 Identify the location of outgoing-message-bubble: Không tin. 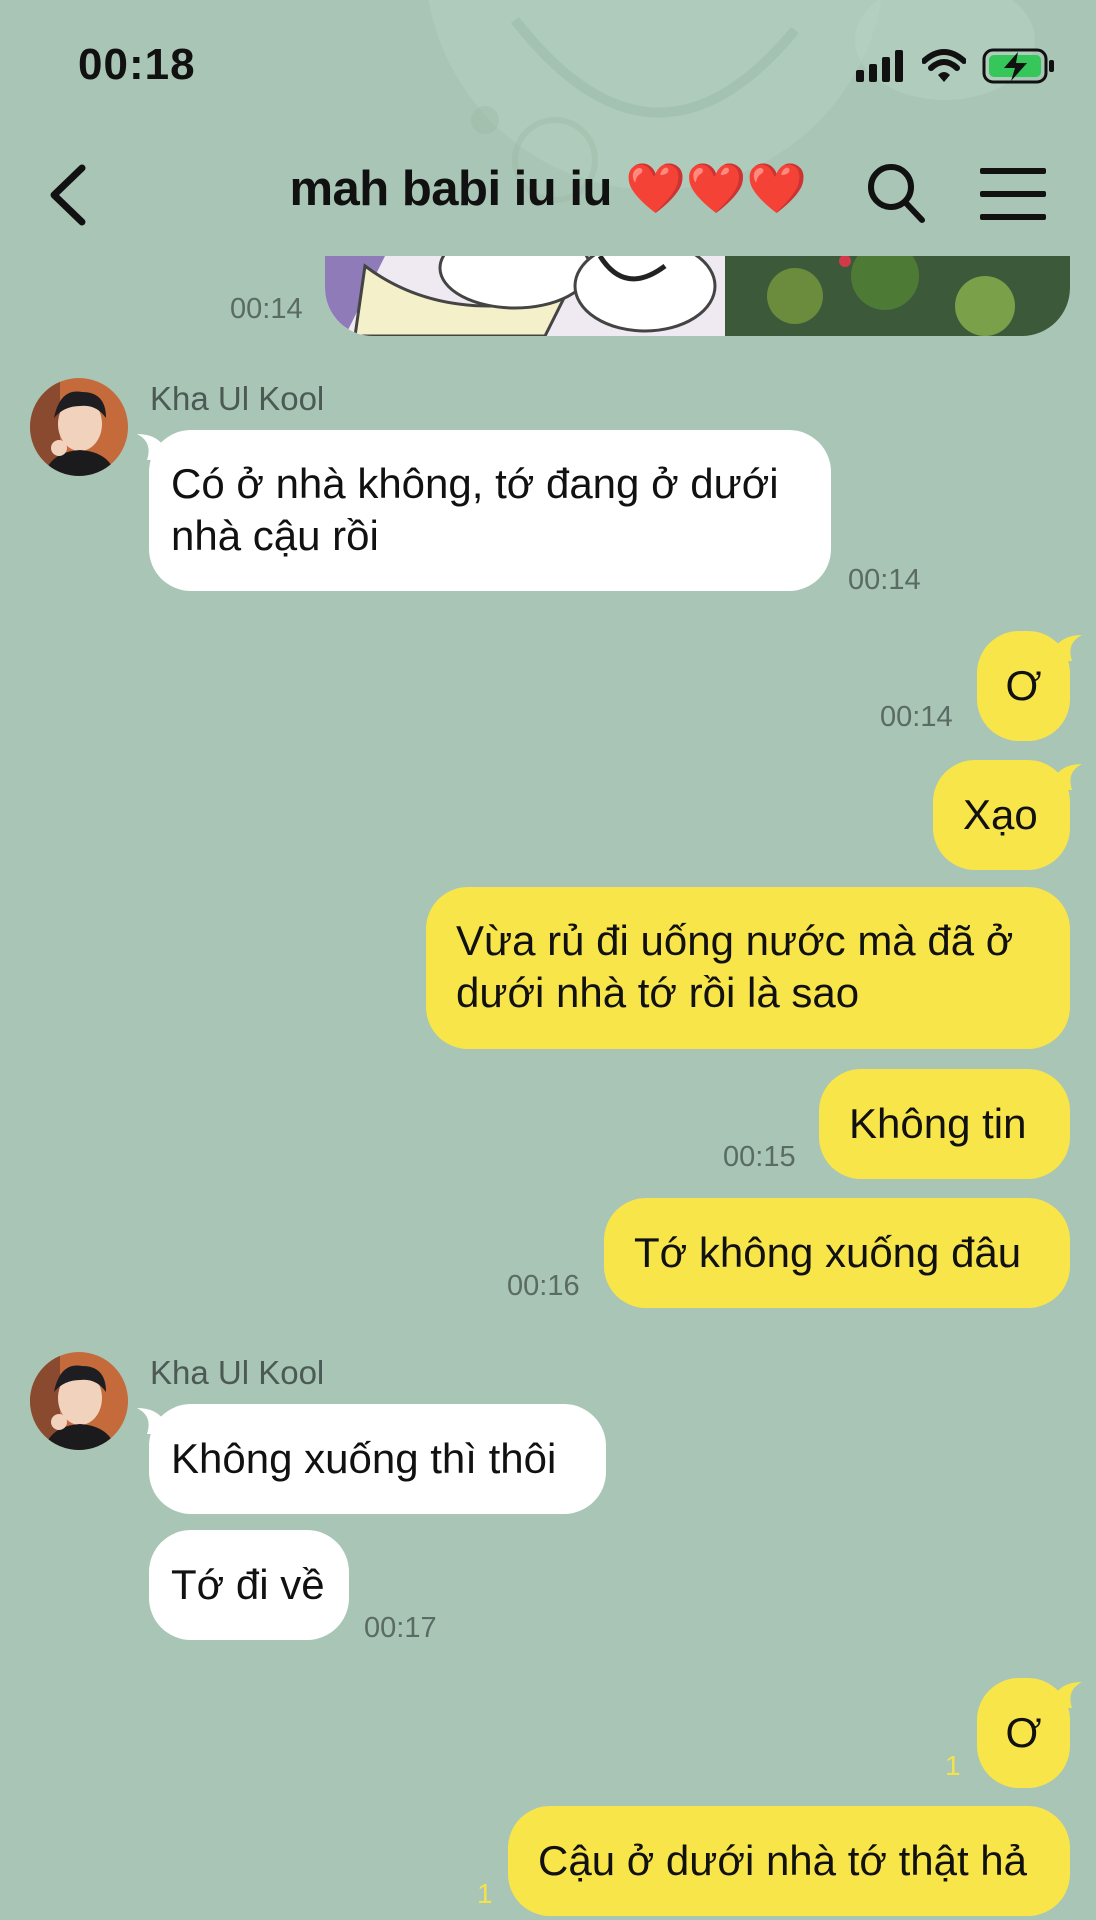
(944, 1124).